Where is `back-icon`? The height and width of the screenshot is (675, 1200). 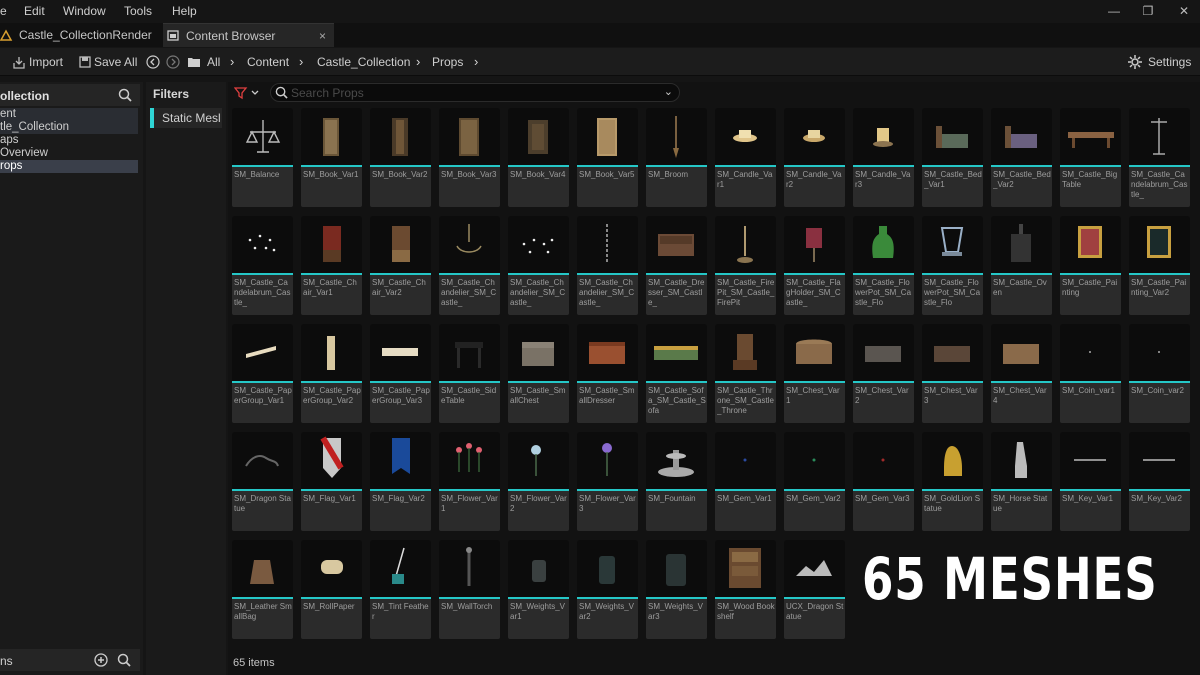
back-icon is located at coordinates (153, 62).